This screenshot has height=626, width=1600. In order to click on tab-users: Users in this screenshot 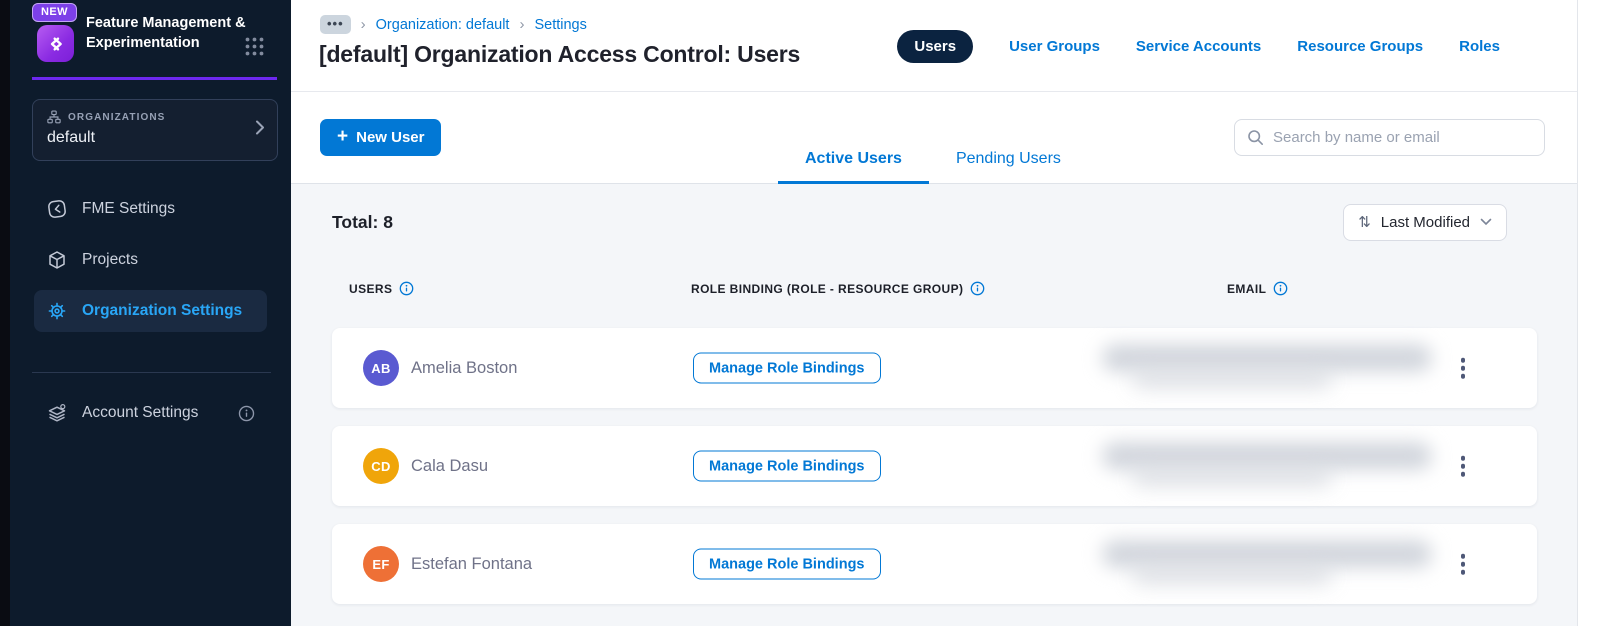, I will do `click(935, 46)`.